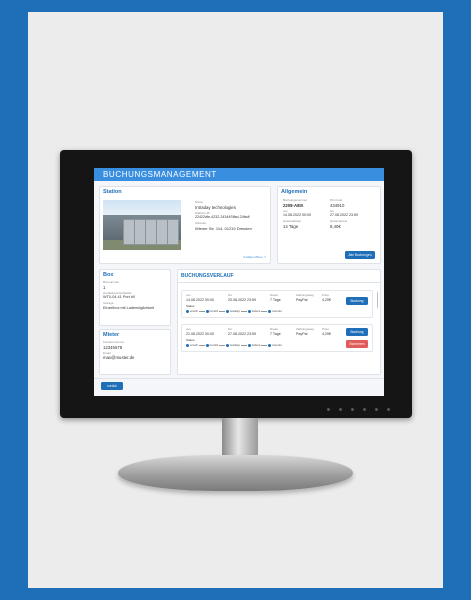 The height and width of the screenshot is (600, 471). I want to click on station-id: 22422dfe-4232-24344Sffsd-24fsdf, so click(222, 217).